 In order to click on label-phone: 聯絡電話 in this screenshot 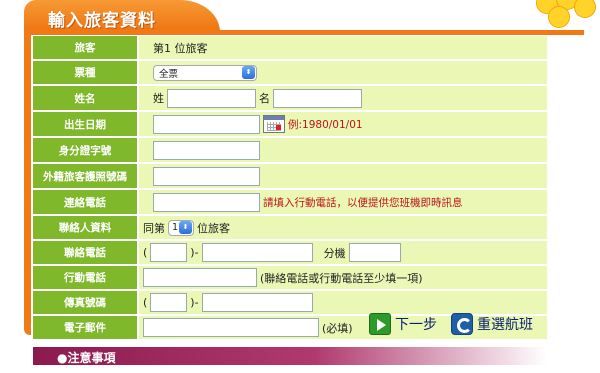, I will do `click(85, 252)`.